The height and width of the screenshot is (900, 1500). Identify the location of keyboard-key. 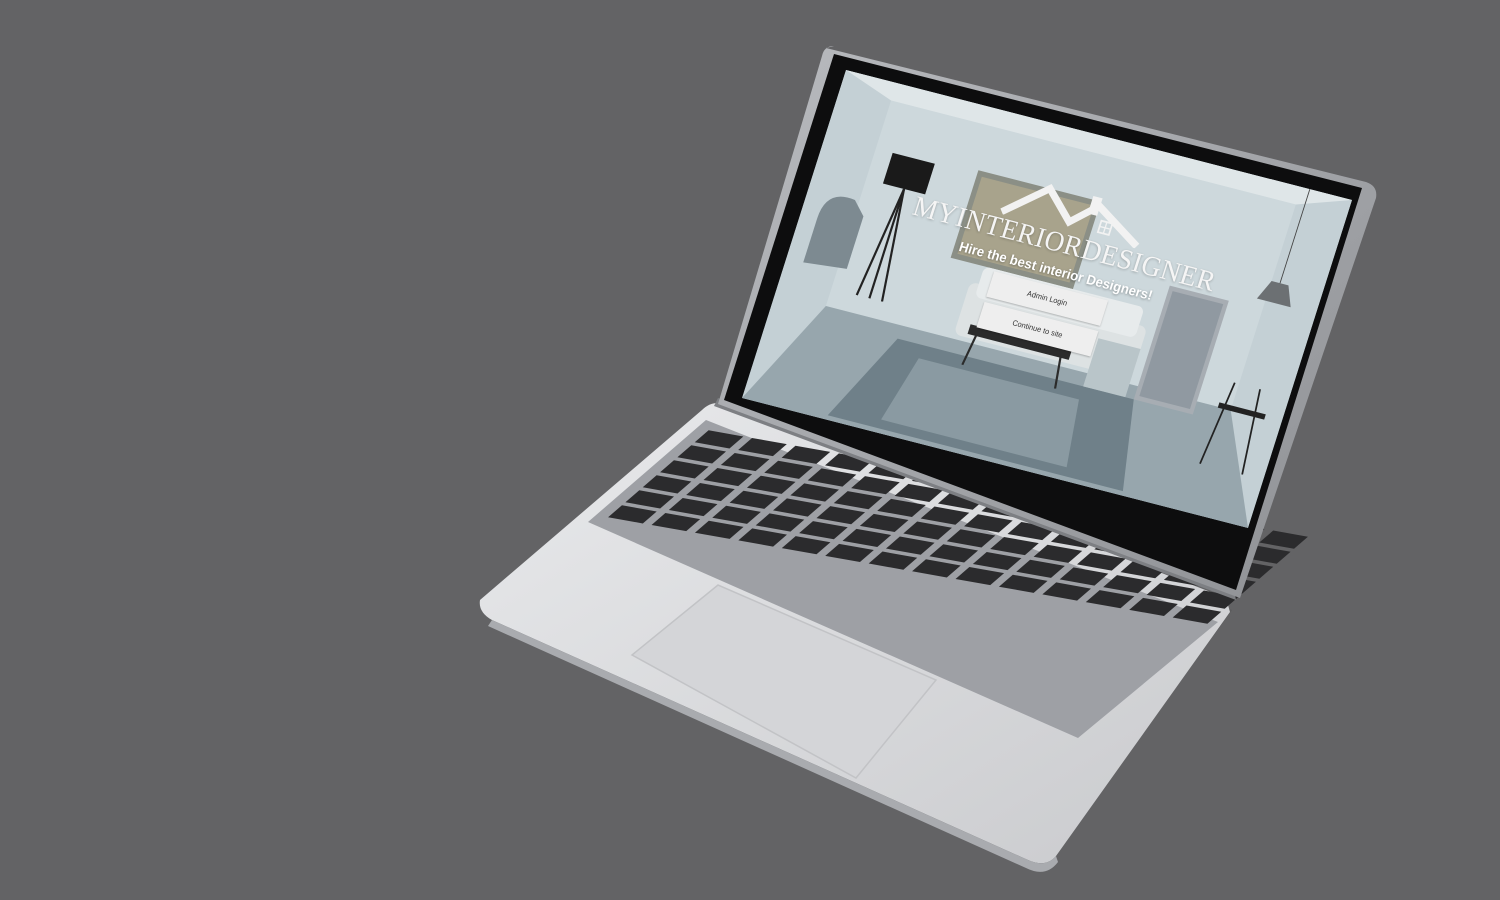
(1283, 539).